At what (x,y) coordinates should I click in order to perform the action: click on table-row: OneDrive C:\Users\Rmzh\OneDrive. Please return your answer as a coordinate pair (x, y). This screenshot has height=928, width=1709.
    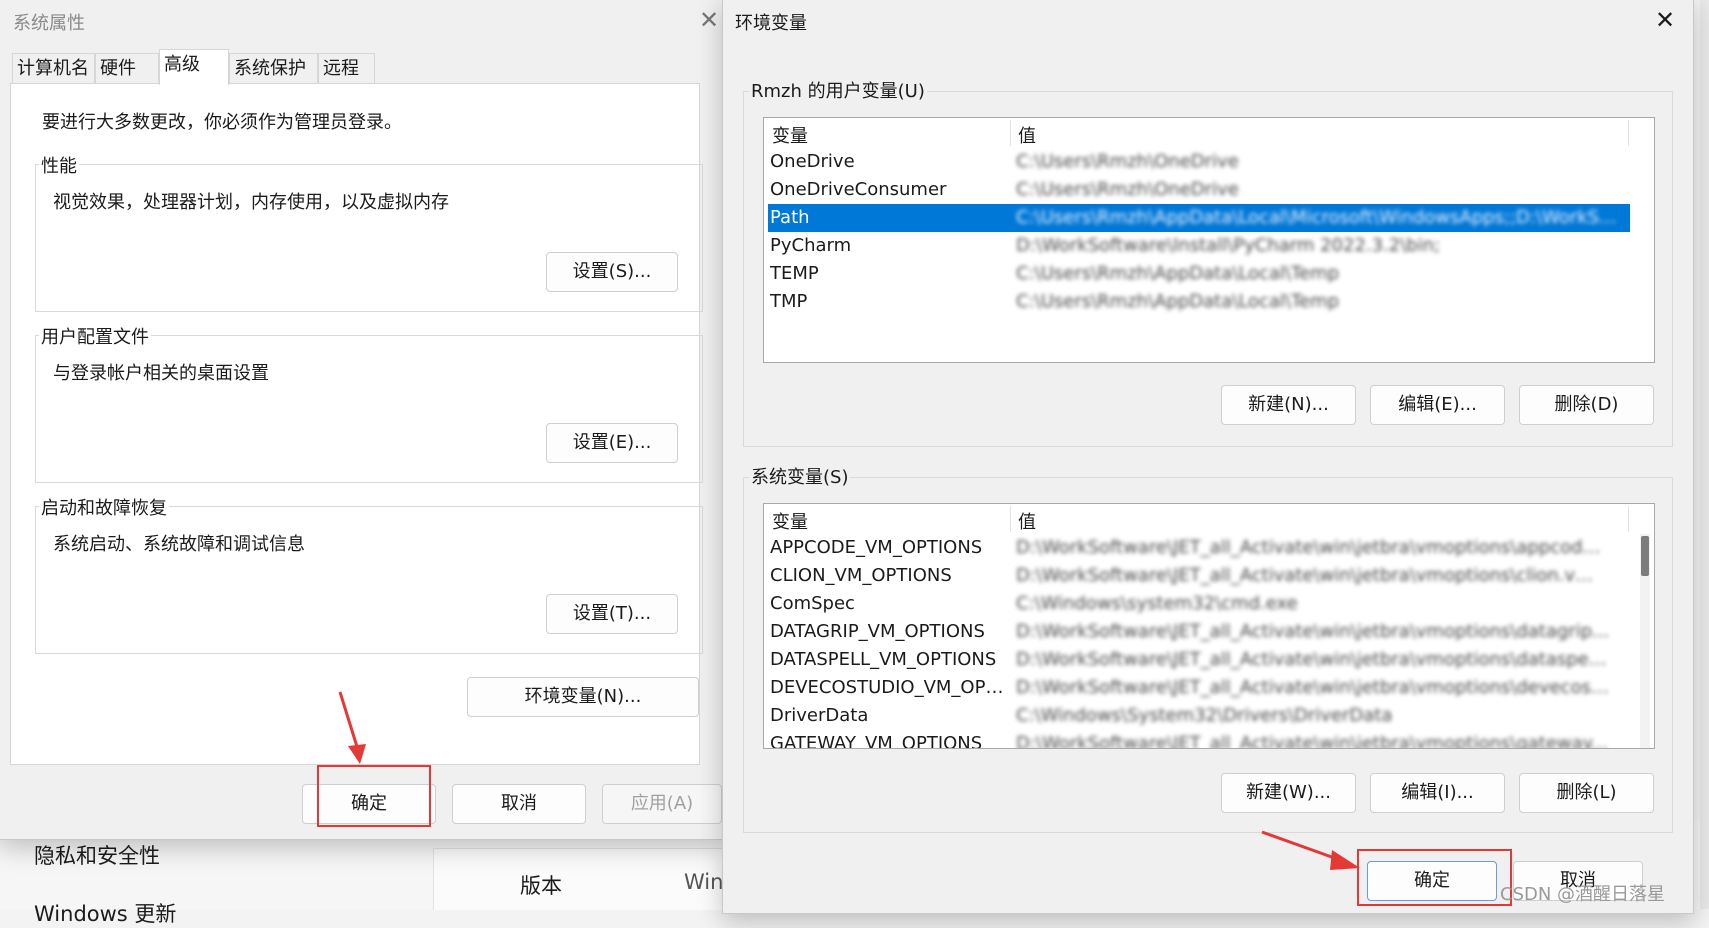
    Looking at the image, I should click on (1199, 162).